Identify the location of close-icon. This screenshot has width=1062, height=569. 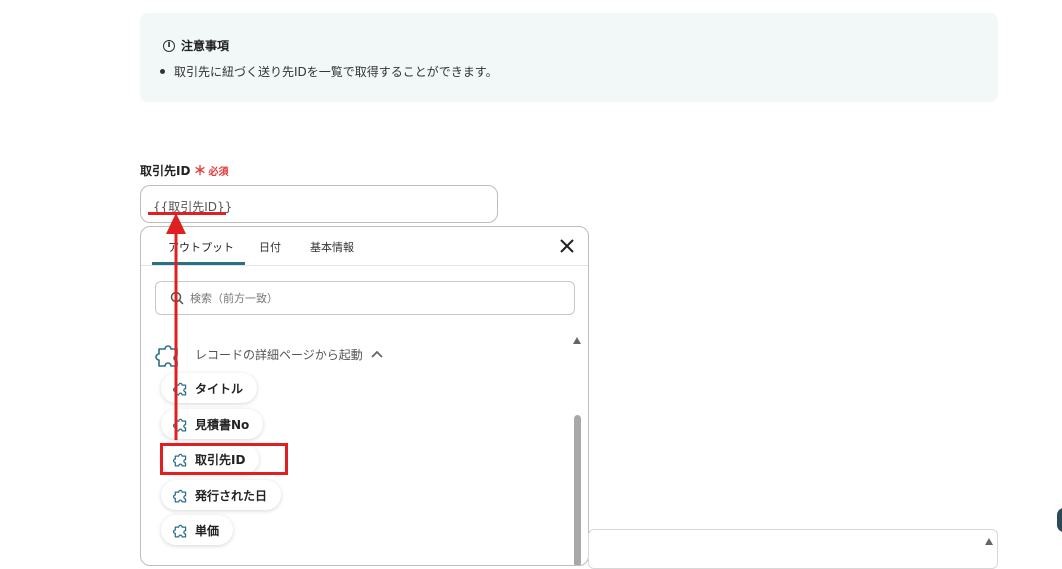
(567, 246).